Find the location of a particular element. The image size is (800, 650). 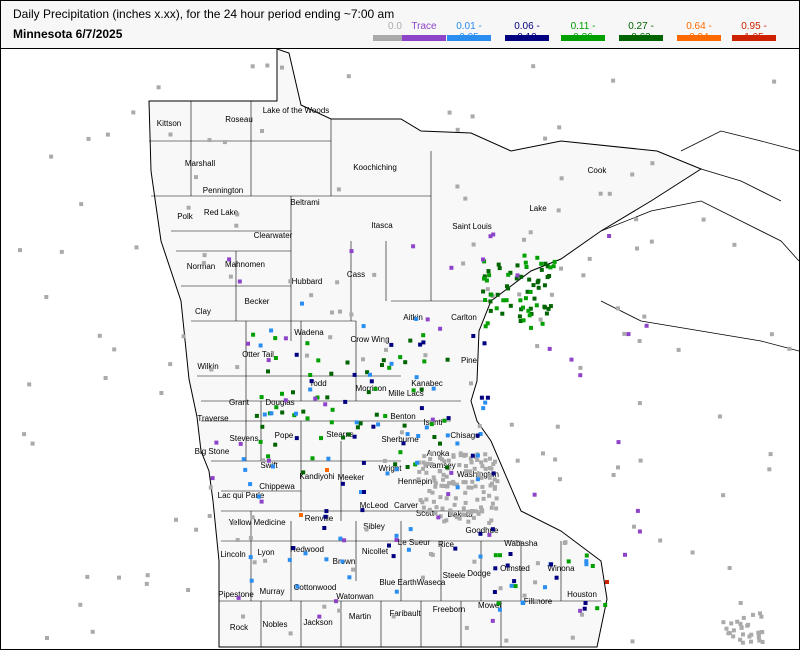

legend-swatch is located at coordinates (424, 38).